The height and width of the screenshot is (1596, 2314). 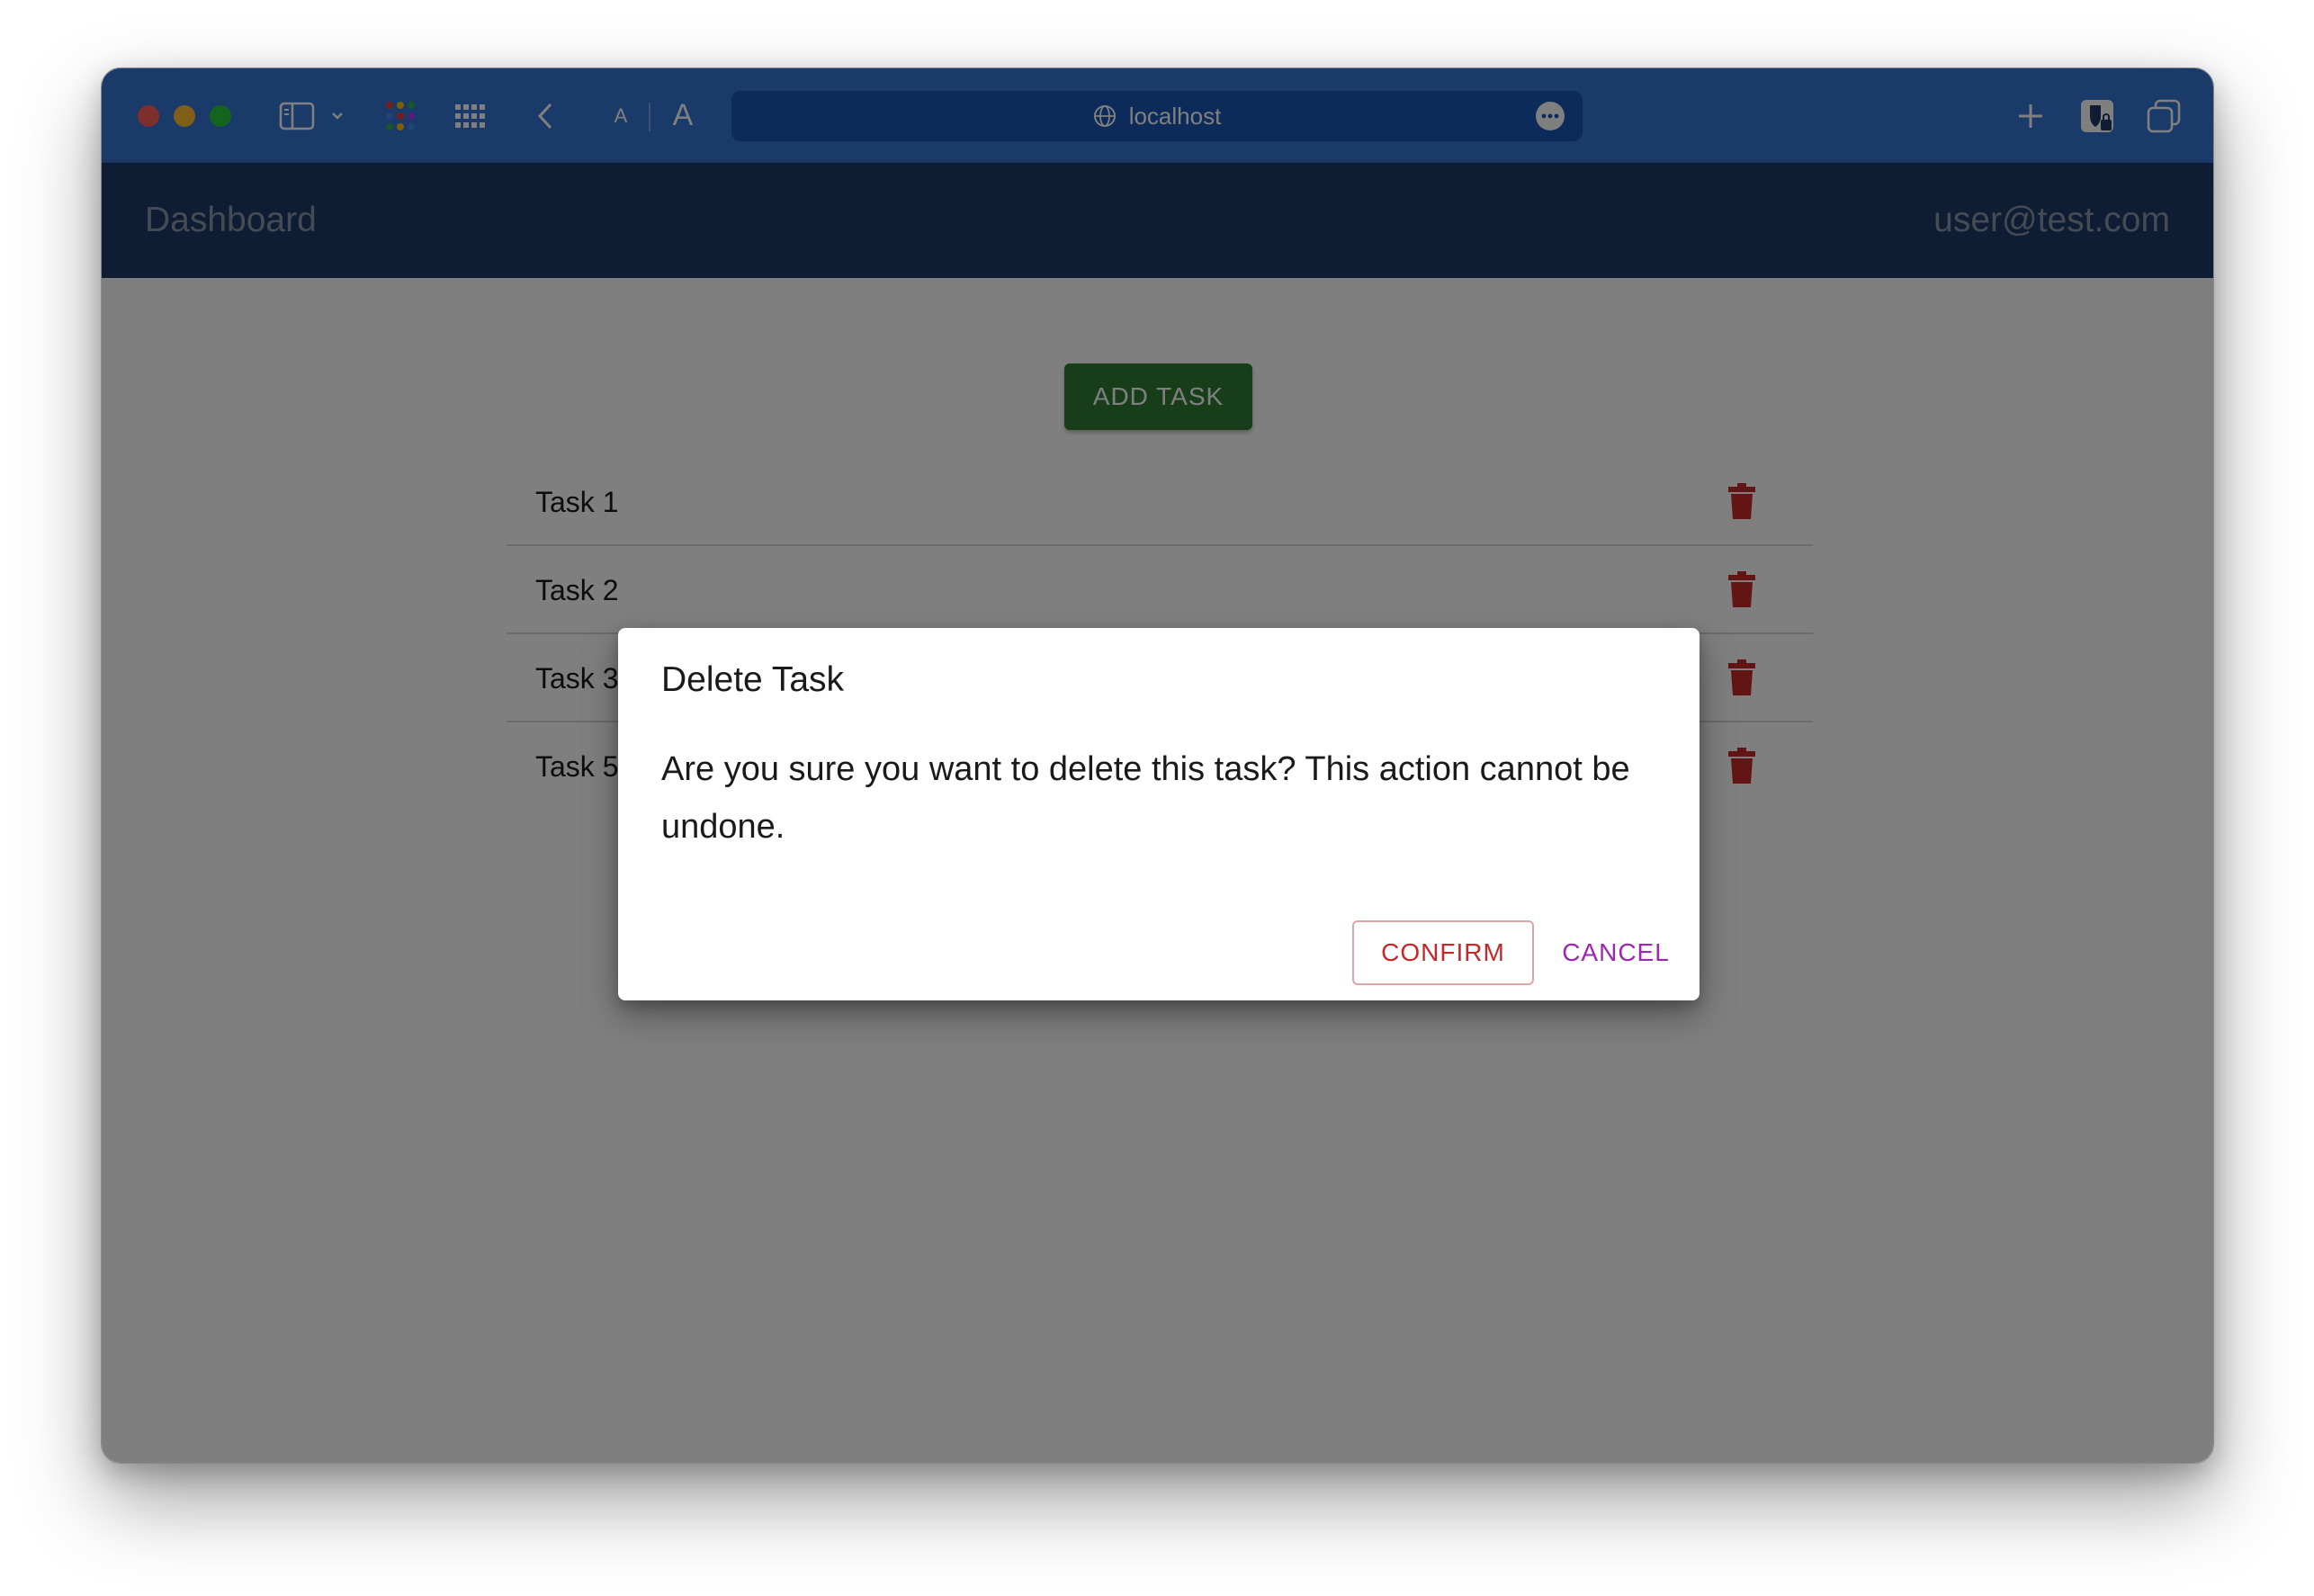 I want to click on confirm-button: CONFIRM, so click(x=1443, y=952).